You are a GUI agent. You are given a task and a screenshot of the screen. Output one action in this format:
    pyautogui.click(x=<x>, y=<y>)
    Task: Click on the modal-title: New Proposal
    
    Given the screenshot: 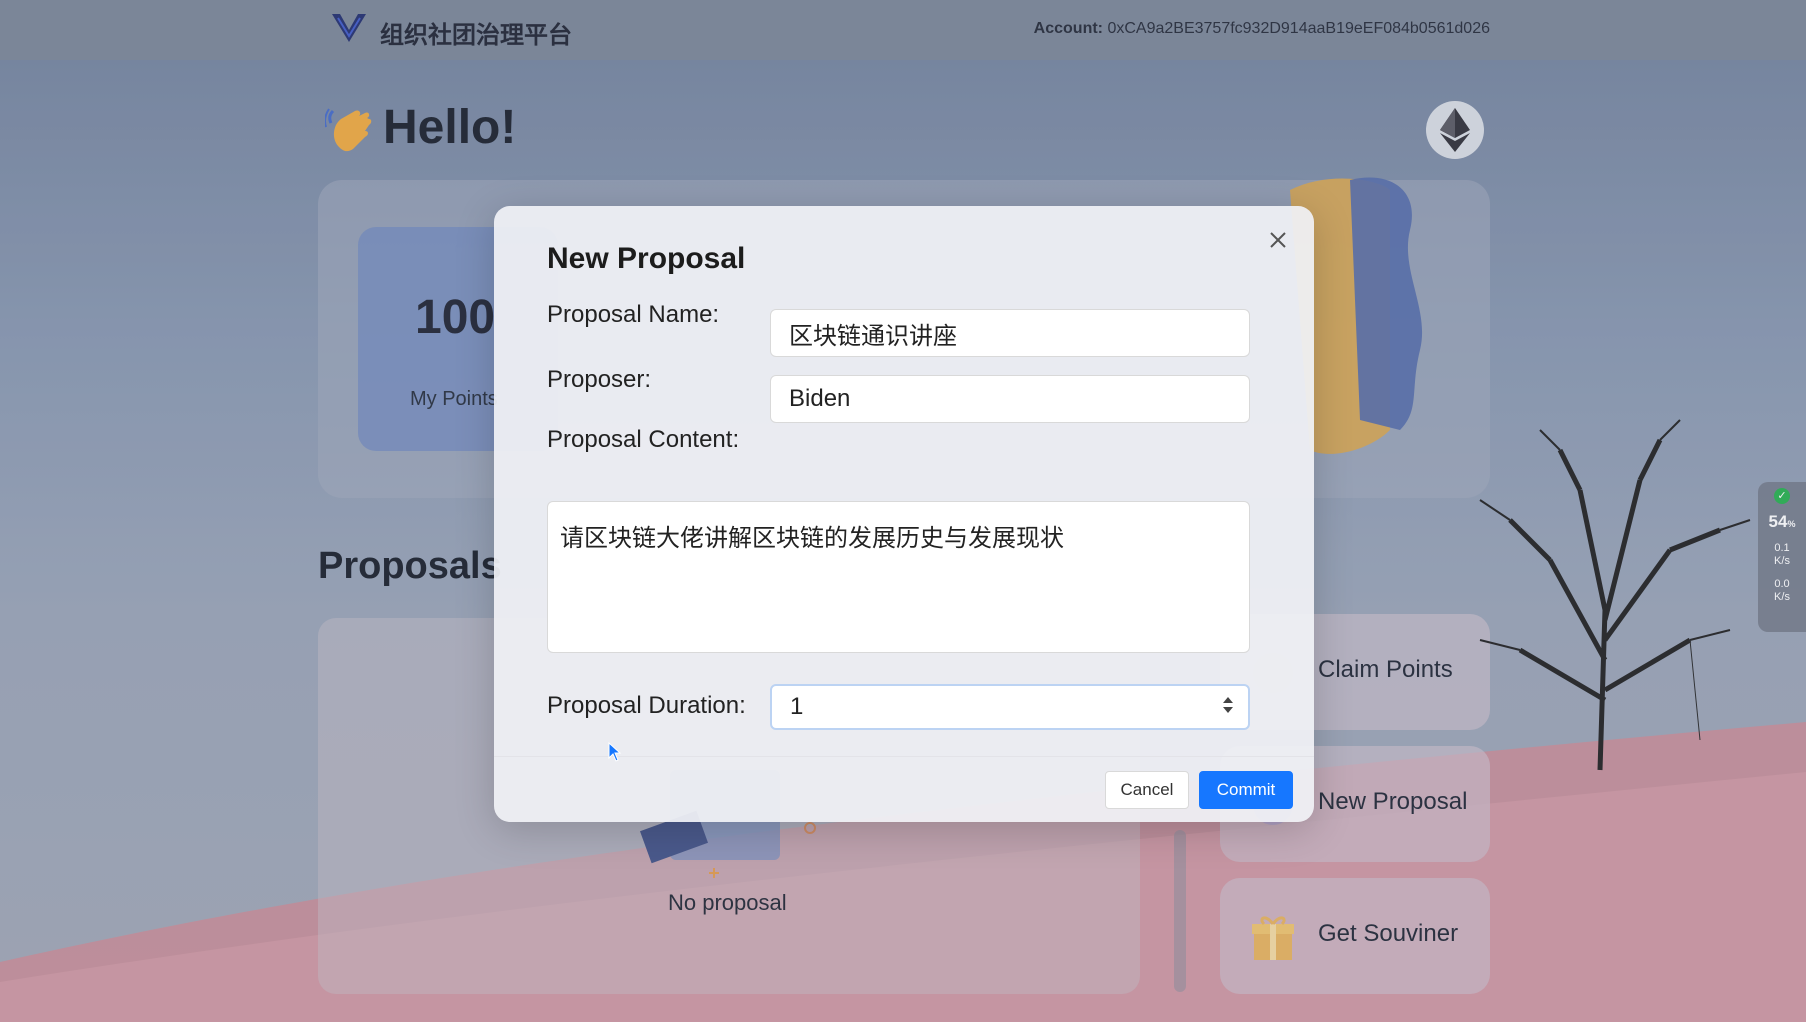 What is the action you would take?
    pyautogui.click(x=646, y=258)
    